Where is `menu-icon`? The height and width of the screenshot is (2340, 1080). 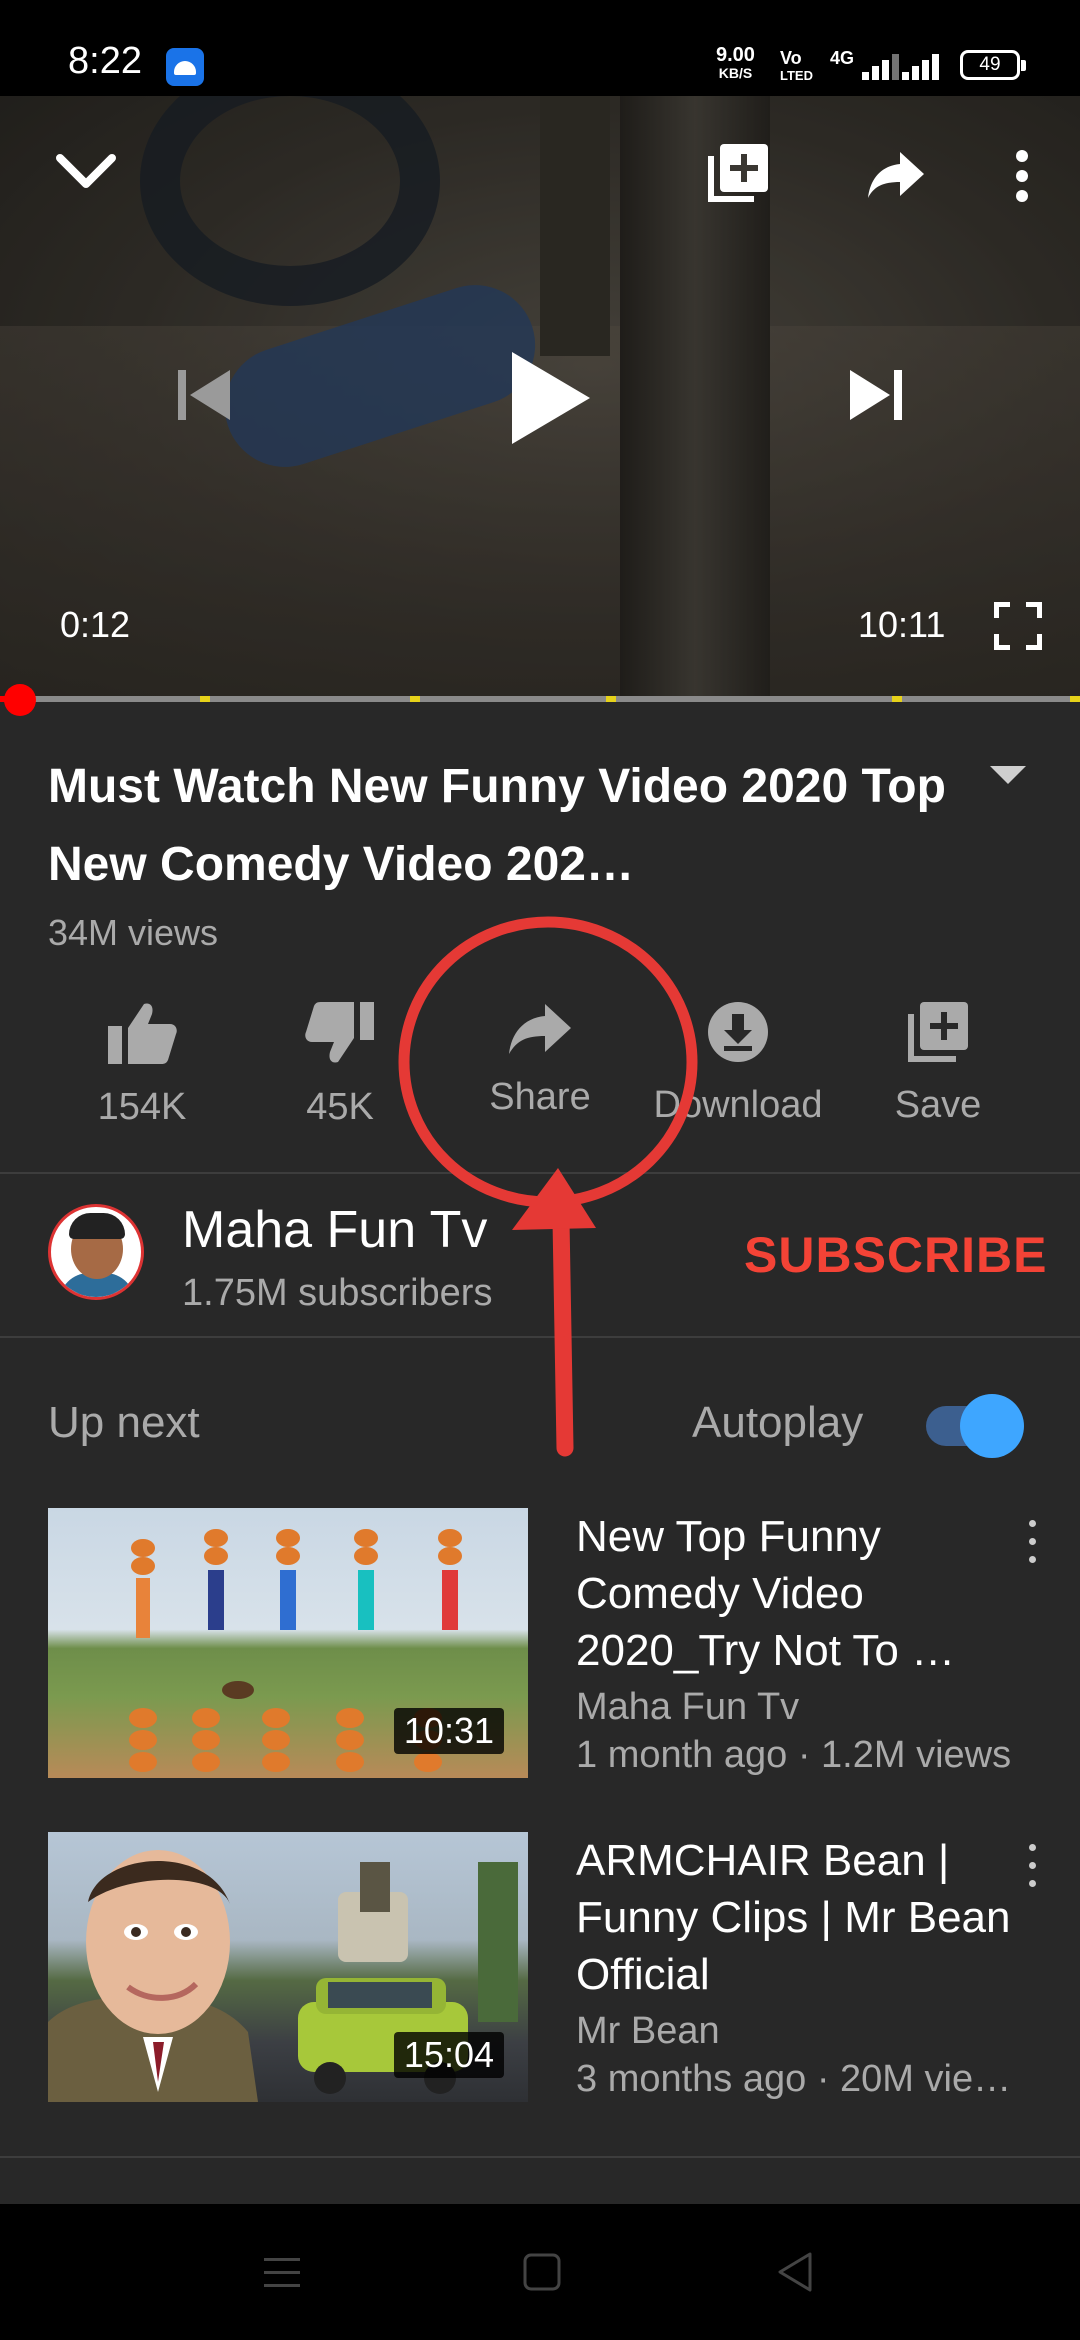
menu-icon is located at coordinates (282, 2272).